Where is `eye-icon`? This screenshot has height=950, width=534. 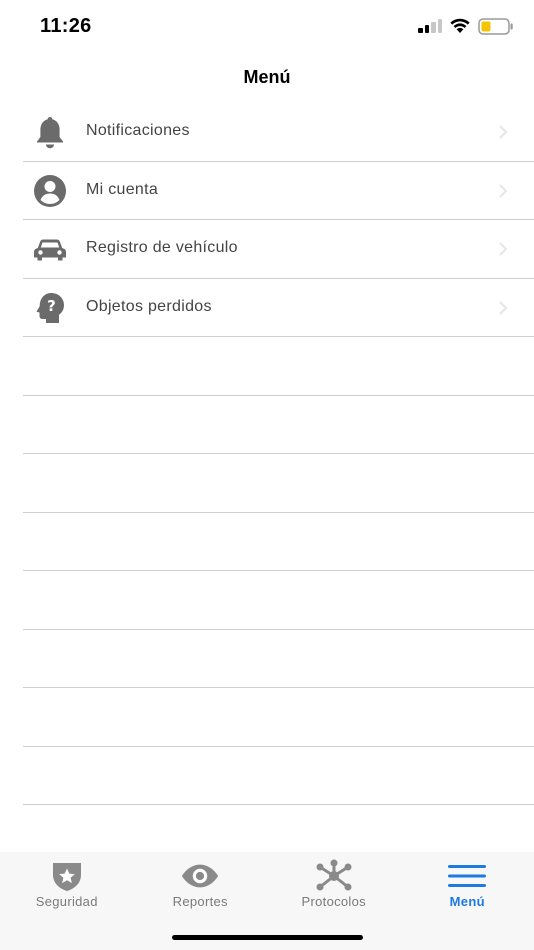
eye-icon is located at coordinates (200, 876).